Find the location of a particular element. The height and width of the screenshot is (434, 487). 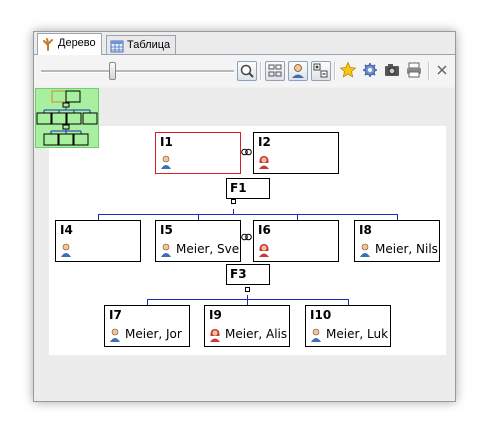

layout-grid-button is located at coordinates (275, 71).